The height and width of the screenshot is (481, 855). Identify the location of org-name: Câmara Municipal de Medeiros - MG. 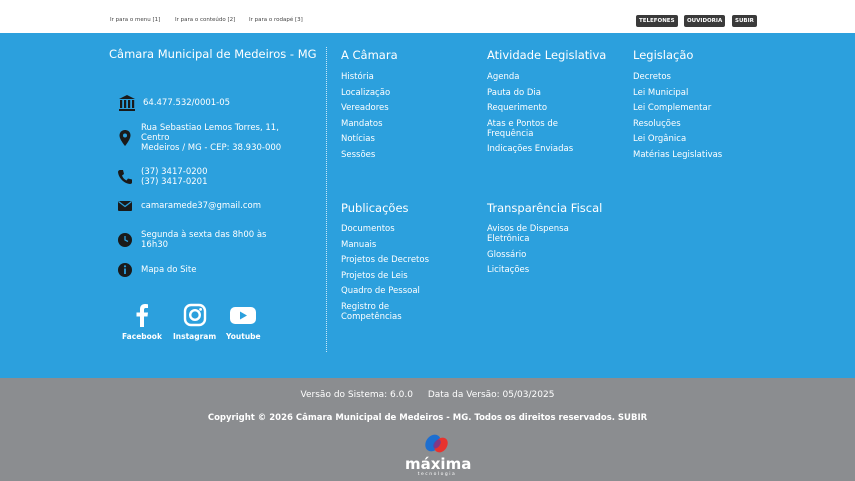
(213, 54).